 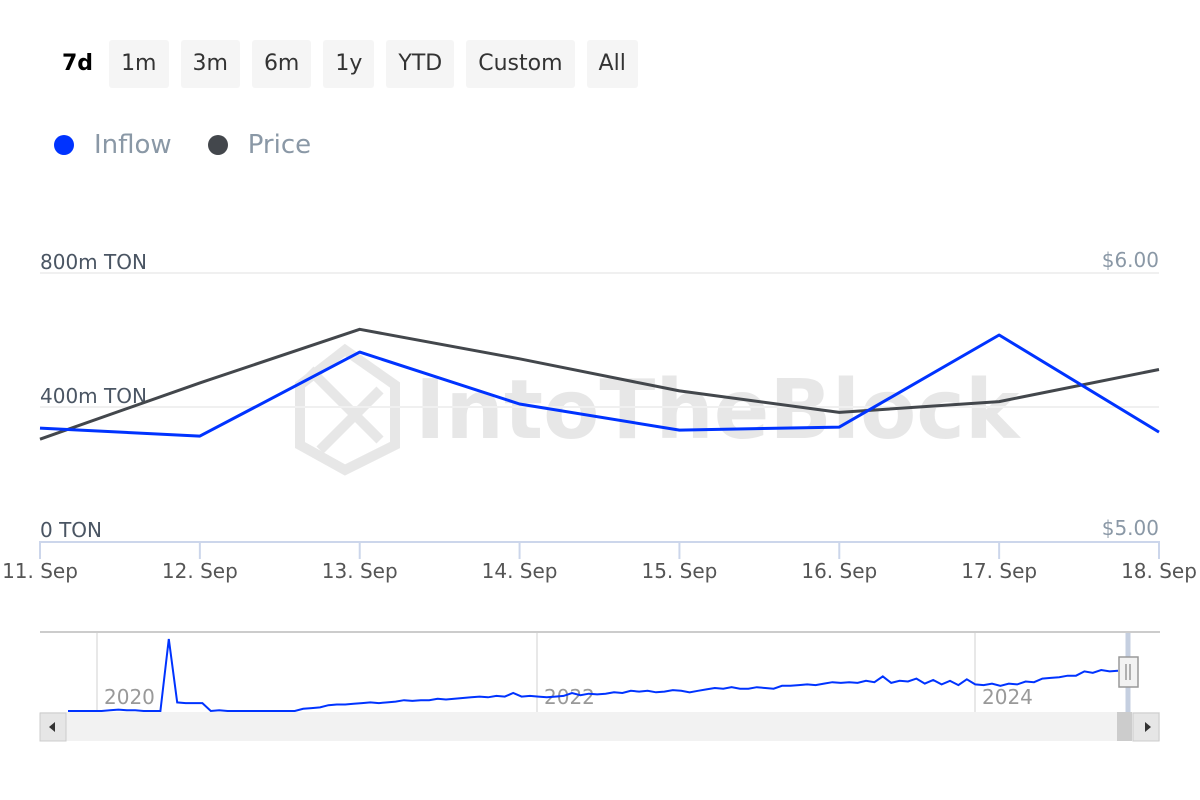 What do you see at coordinates (347, 409) in the screenshot?
I see `watermark-logo-icon` at bounding box center [347, 409].